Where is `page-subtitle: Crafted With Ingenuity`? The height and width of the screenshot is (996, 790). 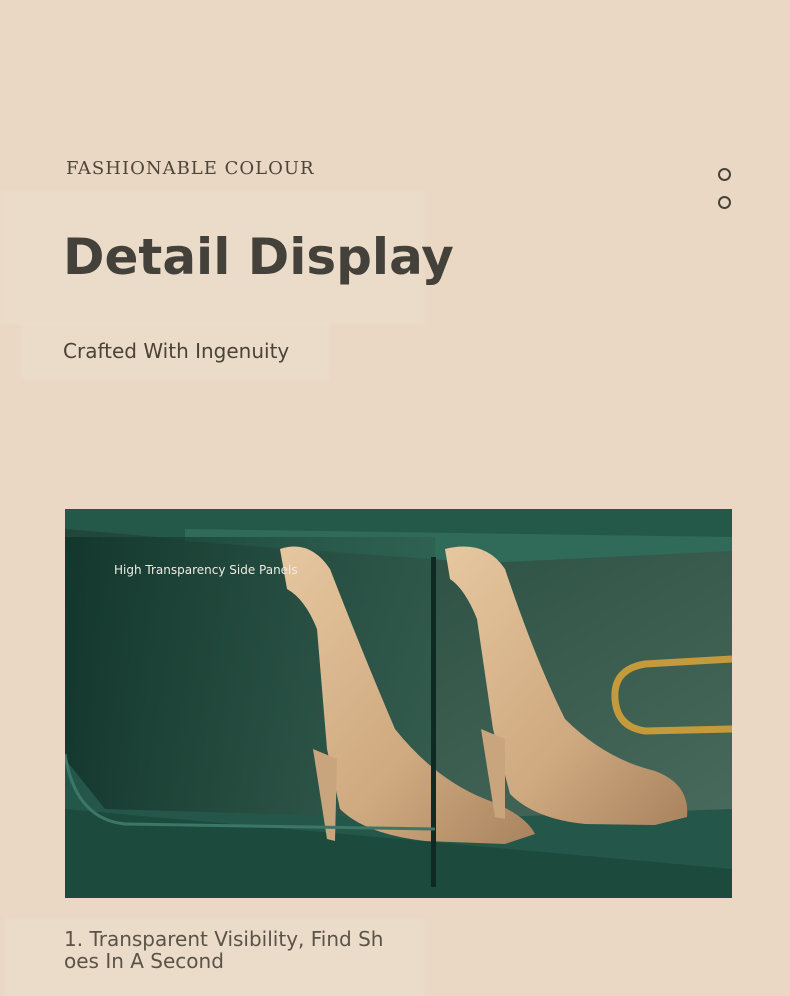 page-subtitle: Crafted With Ingenuity is located at coordinates (176, 351).